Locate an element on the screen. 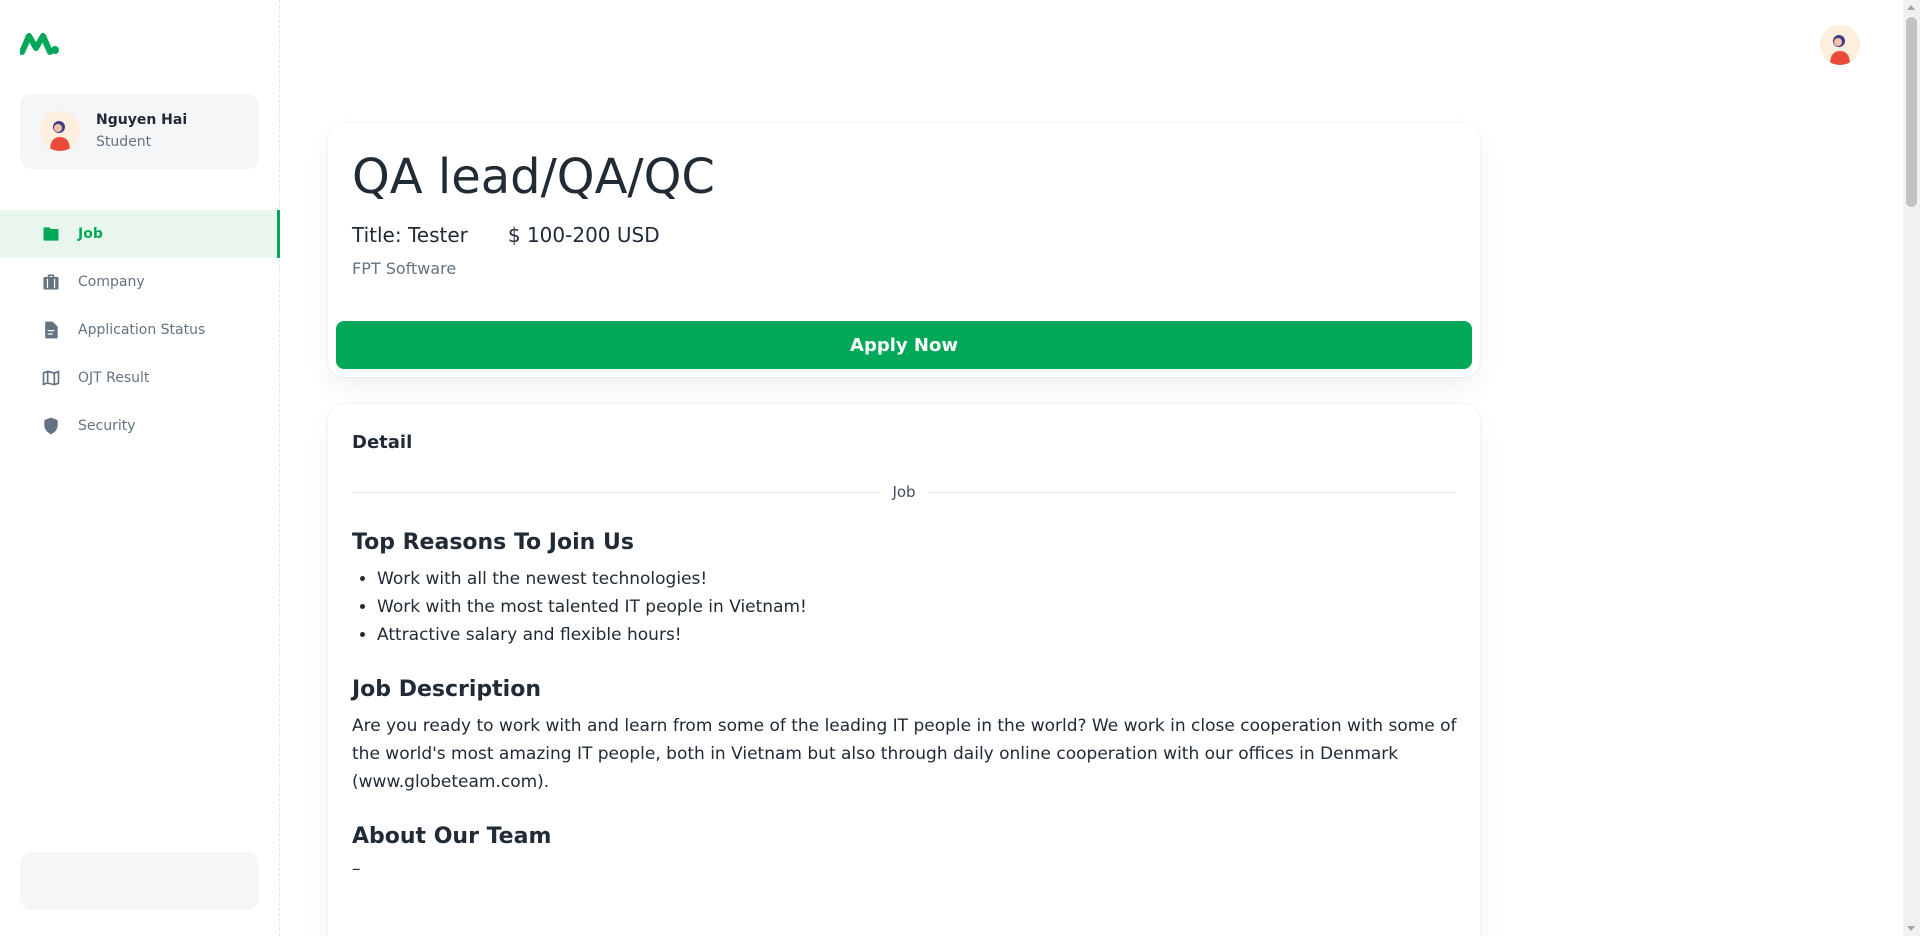 This screenshot has width=1920, height=936. briefcase-icon is located at coordinates (51, 282).